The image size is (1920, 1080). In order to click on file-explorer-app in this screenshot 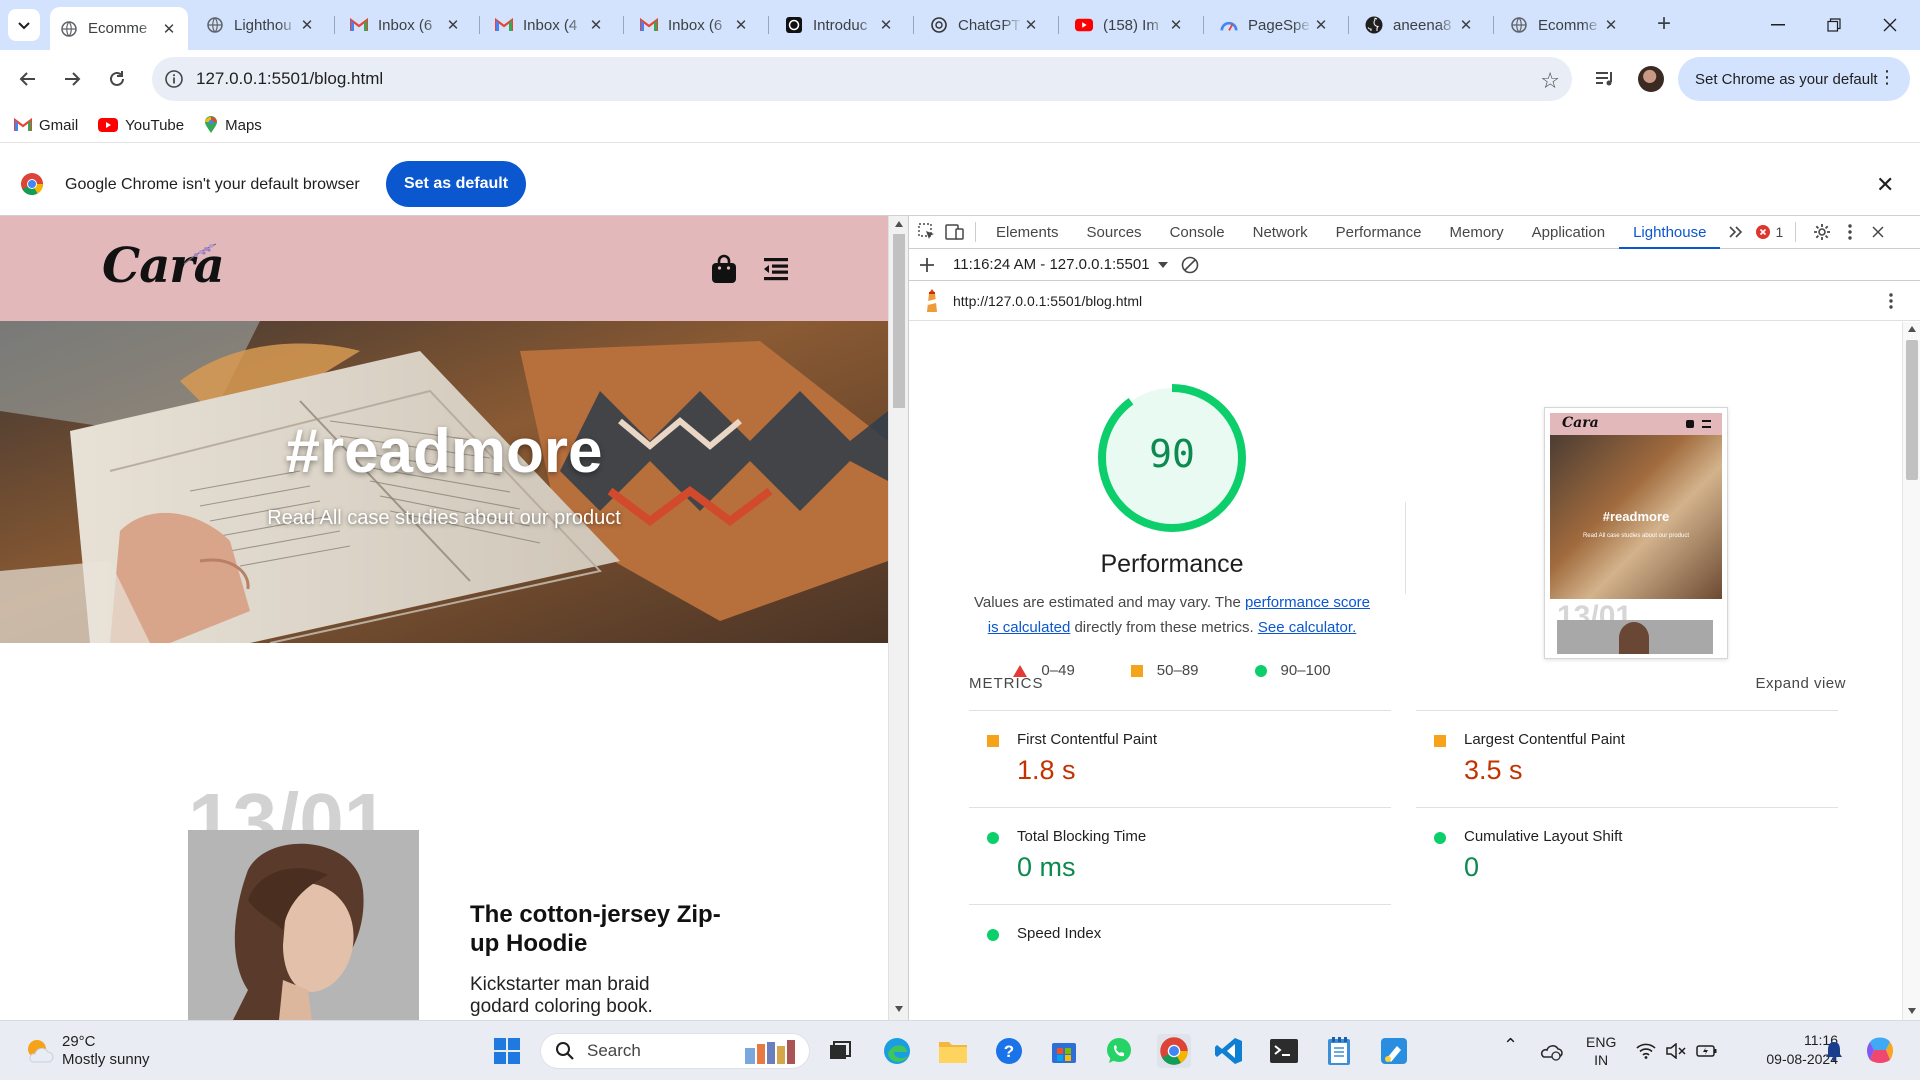, I will do `click(953, 1051)`.